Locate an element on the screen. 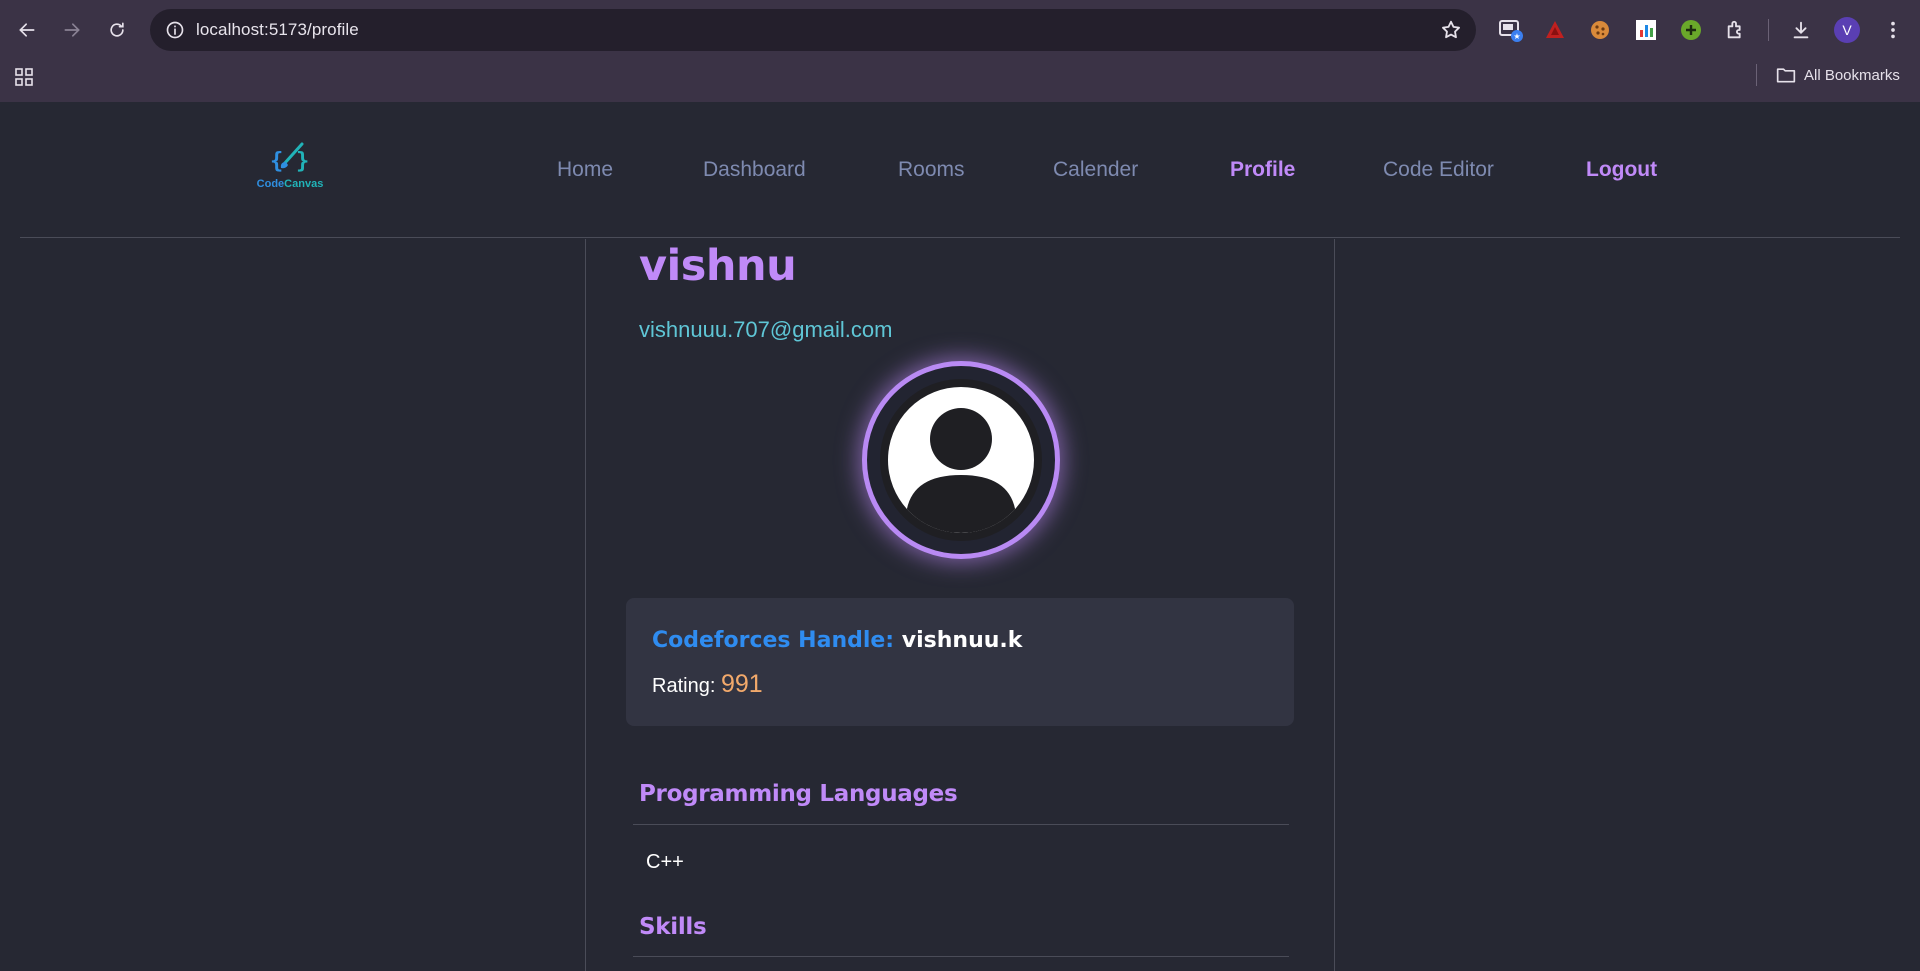 The width and height of the screenshot is (1920, 971). url-text: localhost:5173/profile is located at coordinates (277, 30).